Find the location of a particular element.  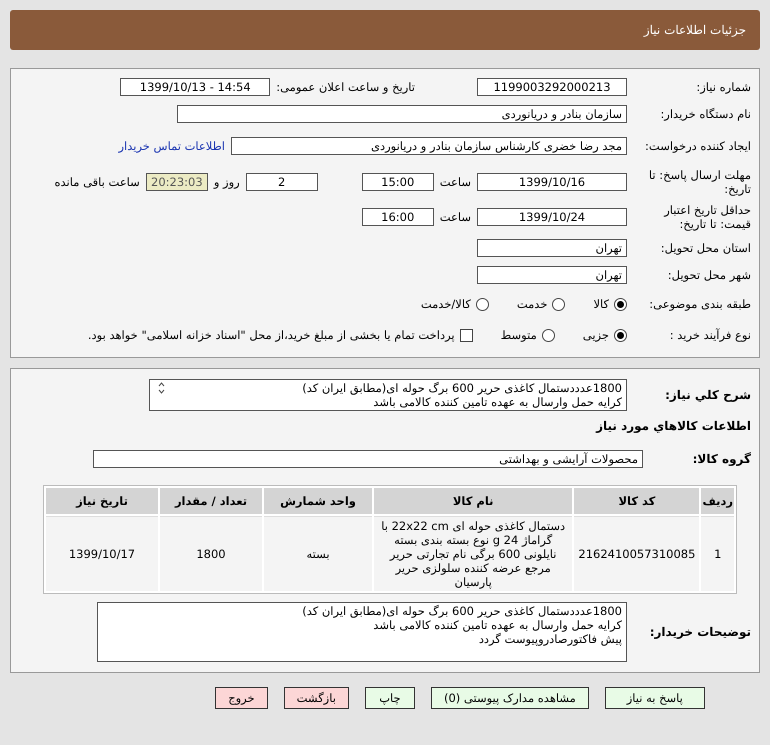

process-radio: جزیی is located at coordinates (604, 335).